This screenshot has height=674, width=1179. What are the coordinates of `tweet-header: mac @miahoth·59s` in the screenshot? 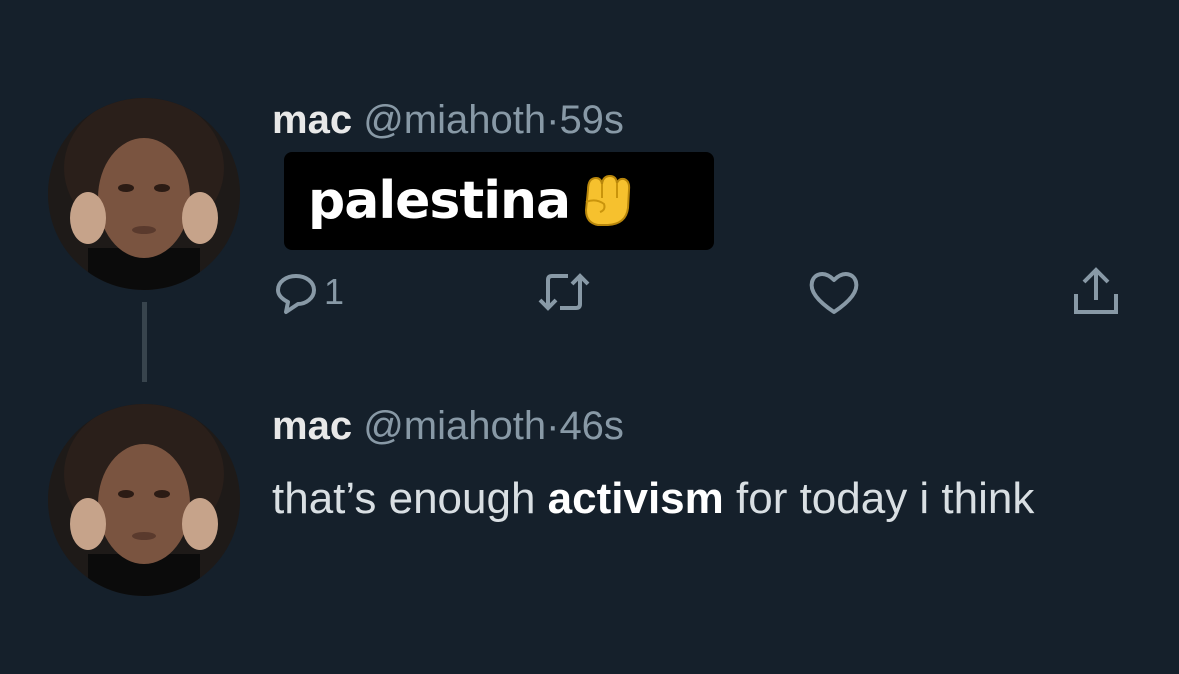 It's located at (448, 120).